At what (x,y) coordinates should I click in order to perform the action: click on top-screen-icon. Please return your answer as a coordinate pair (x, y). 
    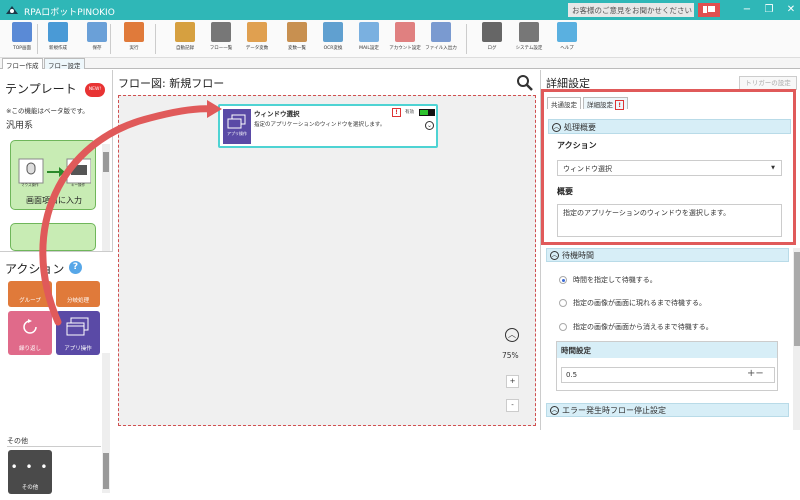
    Looking at the image, I should click on (22, 32).